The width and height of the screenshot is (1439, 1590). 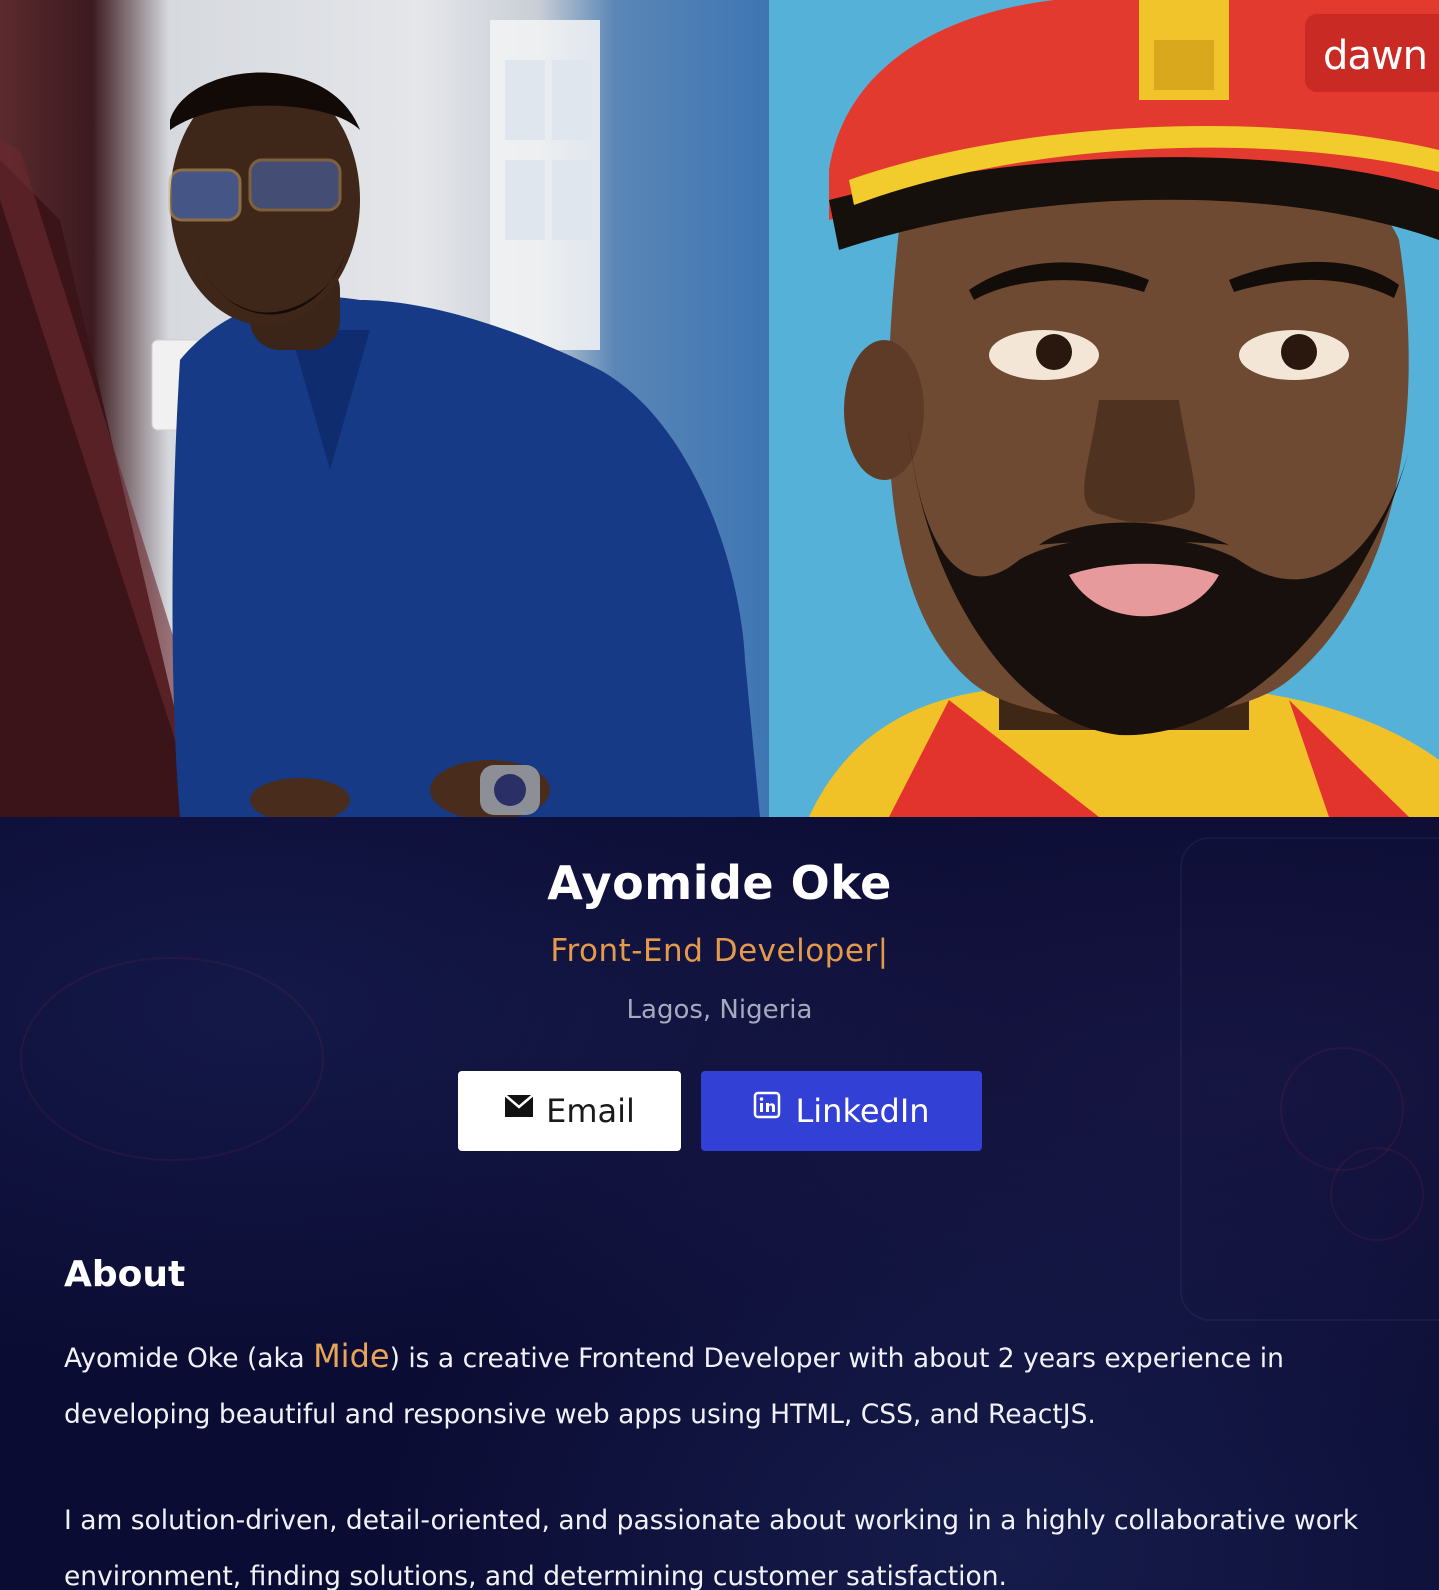 What do you see at coordinates (719, 951) in the screenshot?
I see `profile-role: Front-End Developer|` at bounding box center [719, 951].